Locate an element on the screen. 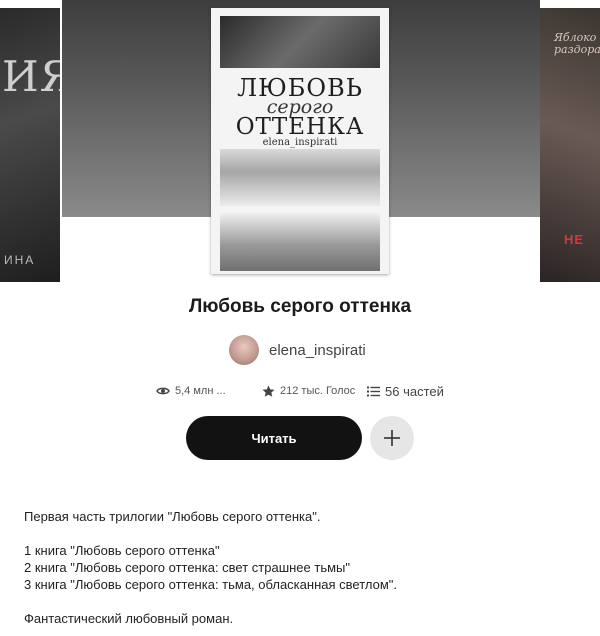 This screenshot has height=636, width=600. eye-icon is located at coordinates (163, 391).